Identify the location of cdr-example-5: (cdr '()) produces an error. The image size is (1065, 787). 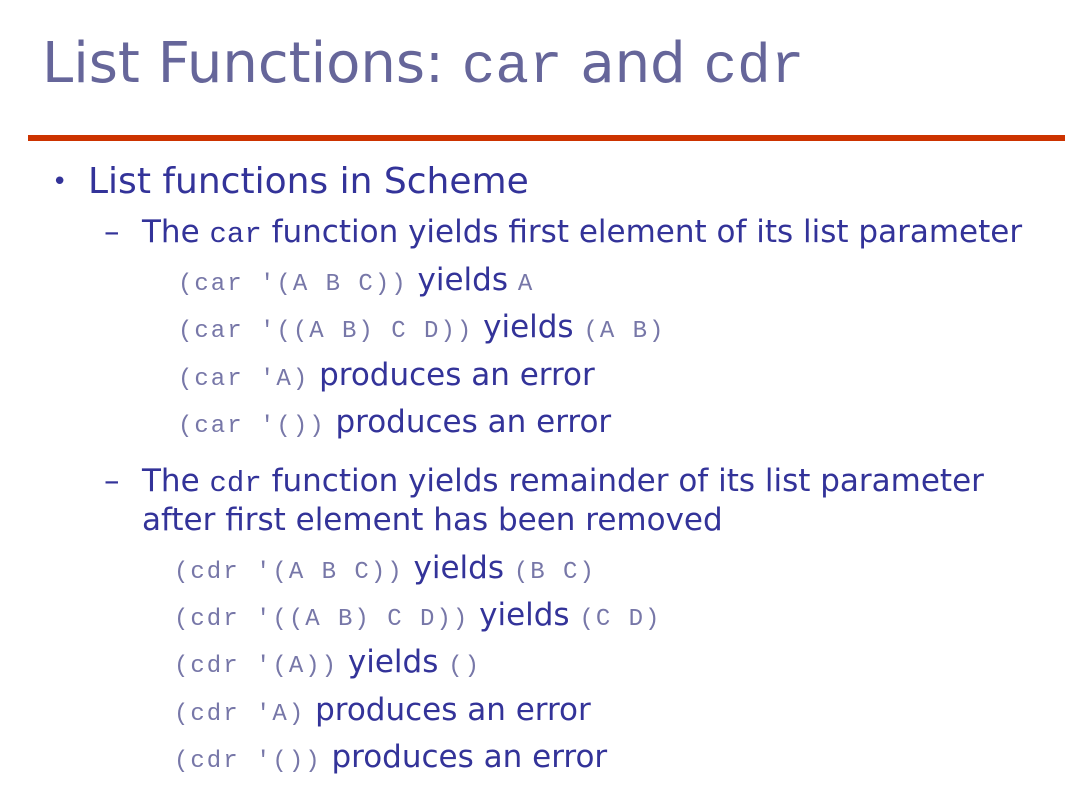
(390, 759).